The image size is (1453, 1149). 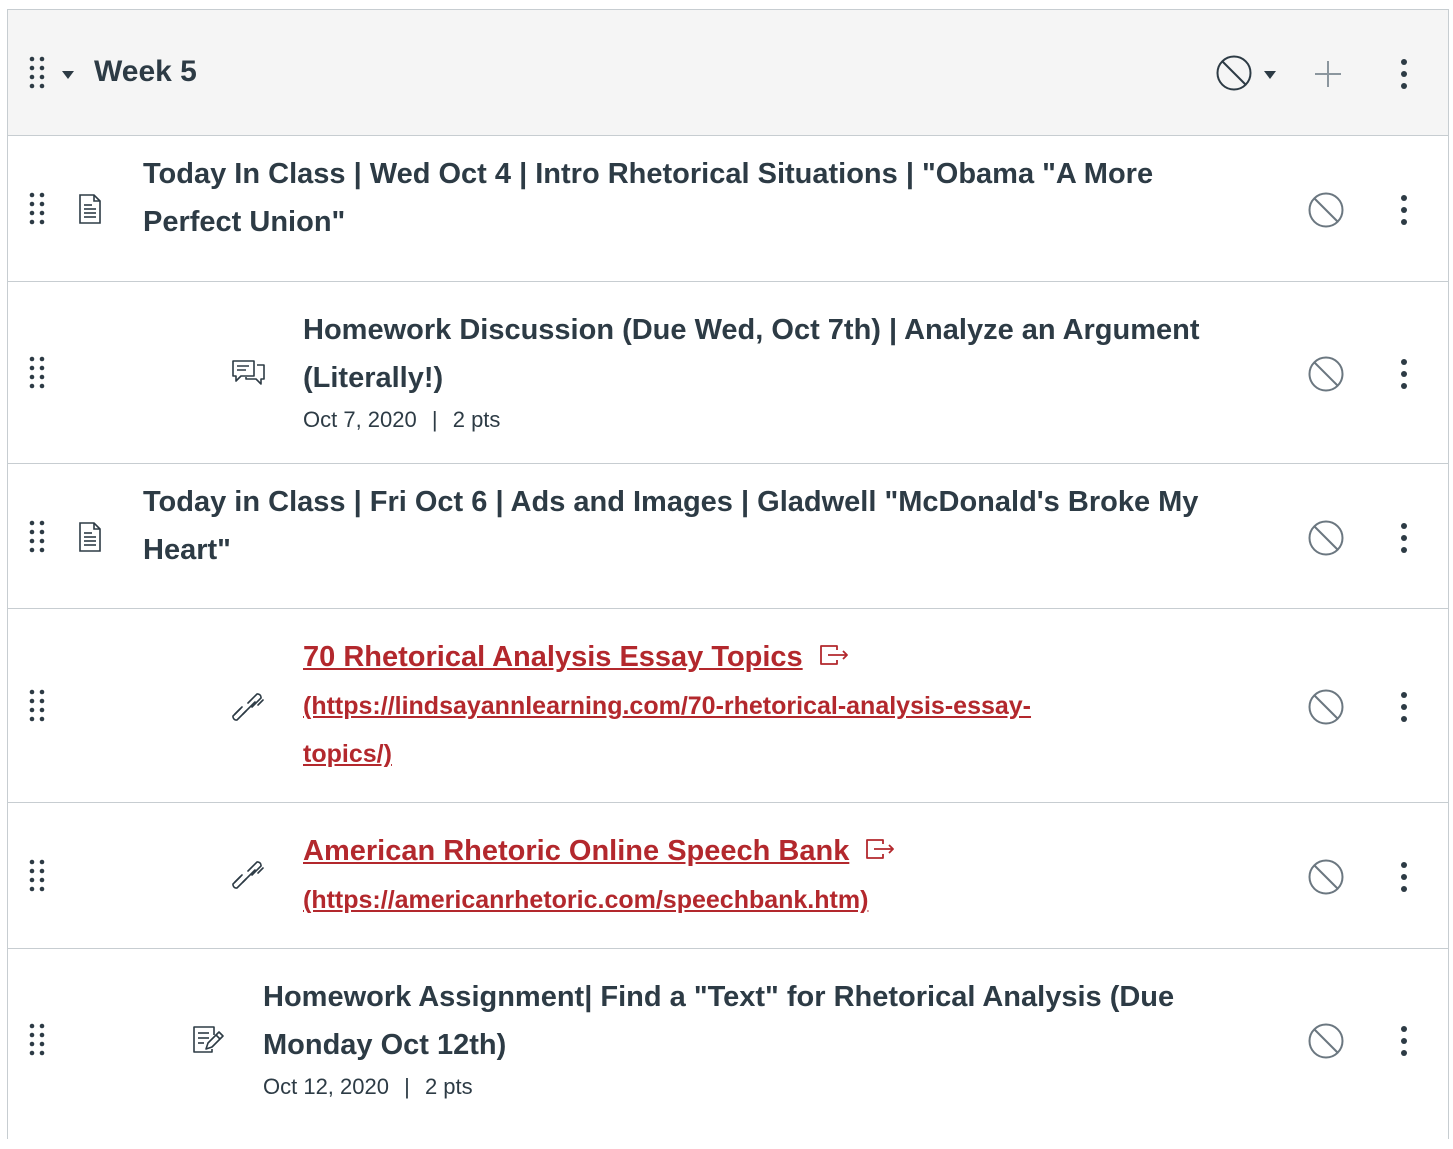 I want to click on add-item-icon, so click(x=1328, y=76).